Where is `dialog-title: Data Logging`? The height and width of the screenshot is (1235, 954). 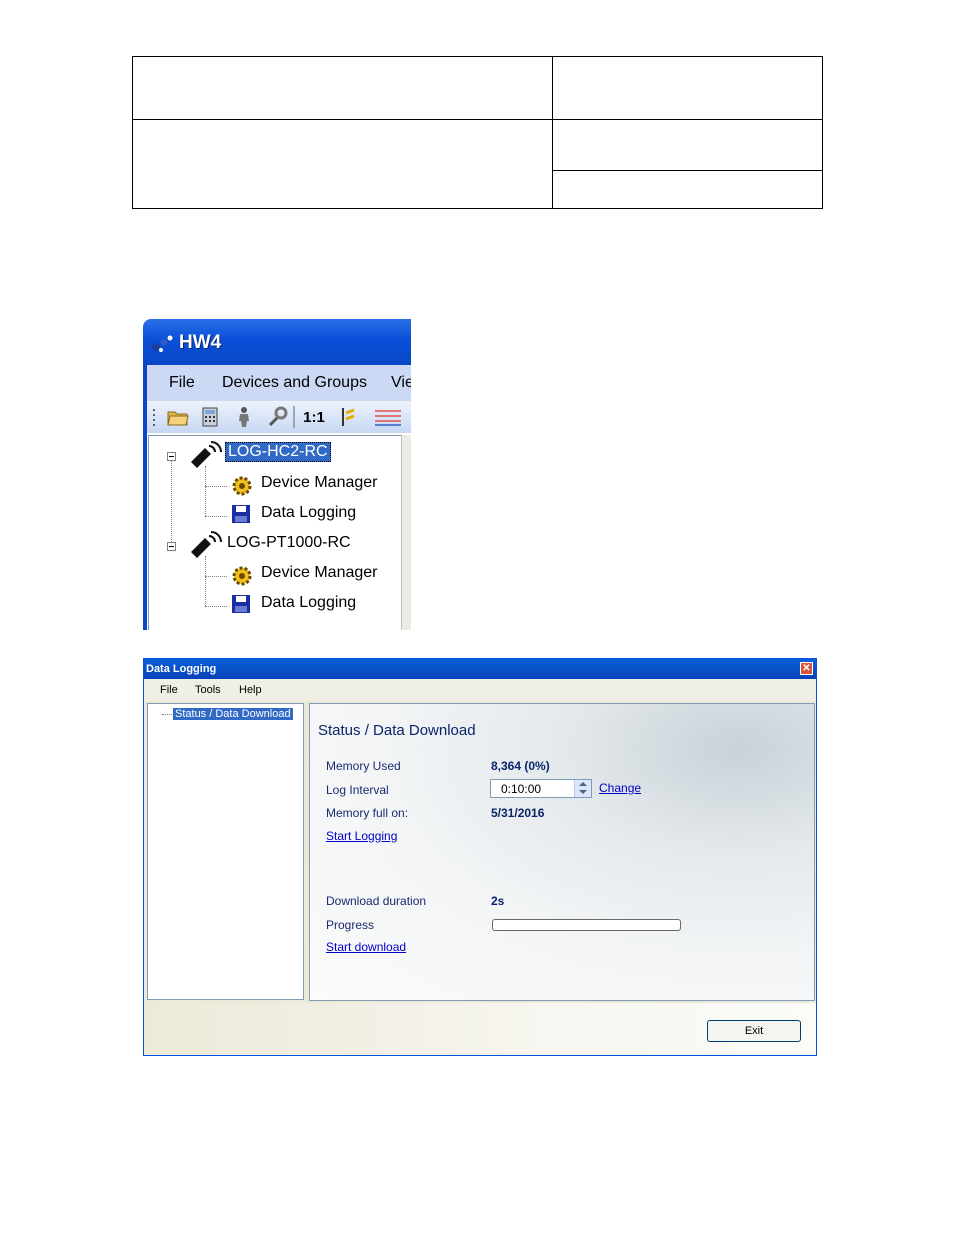 dialog-title: Data Logging is located at coordinates (181, 669).